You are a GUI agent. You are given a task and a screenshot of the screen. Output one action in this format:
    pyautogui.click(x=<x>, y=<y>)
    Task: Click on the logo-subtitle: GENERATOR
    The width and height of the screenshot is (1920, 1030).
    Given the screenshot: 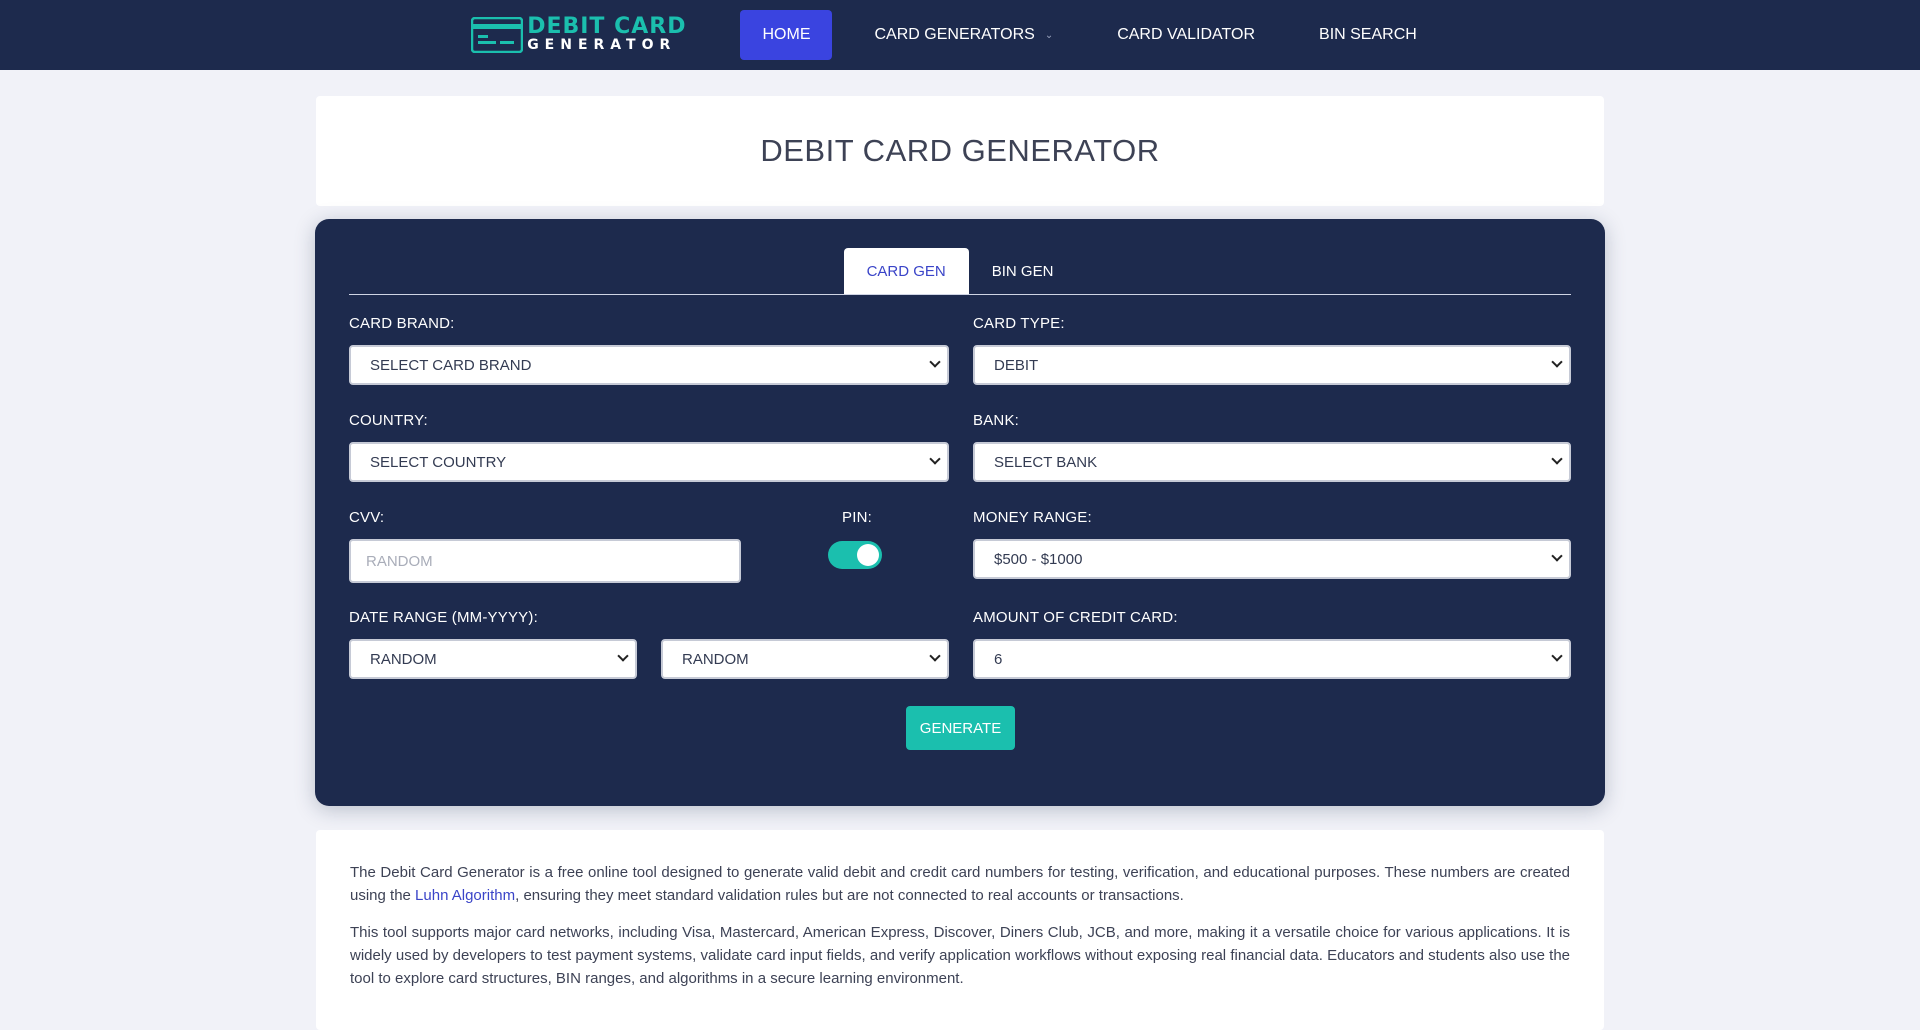 What is the action you would take?
    pyautogui.click(x=602, y=45)
    